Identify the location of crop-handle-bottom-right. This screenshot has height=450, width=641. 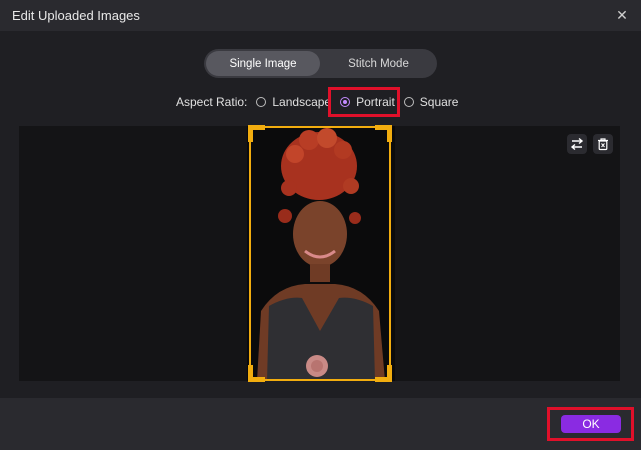
(383, 373).